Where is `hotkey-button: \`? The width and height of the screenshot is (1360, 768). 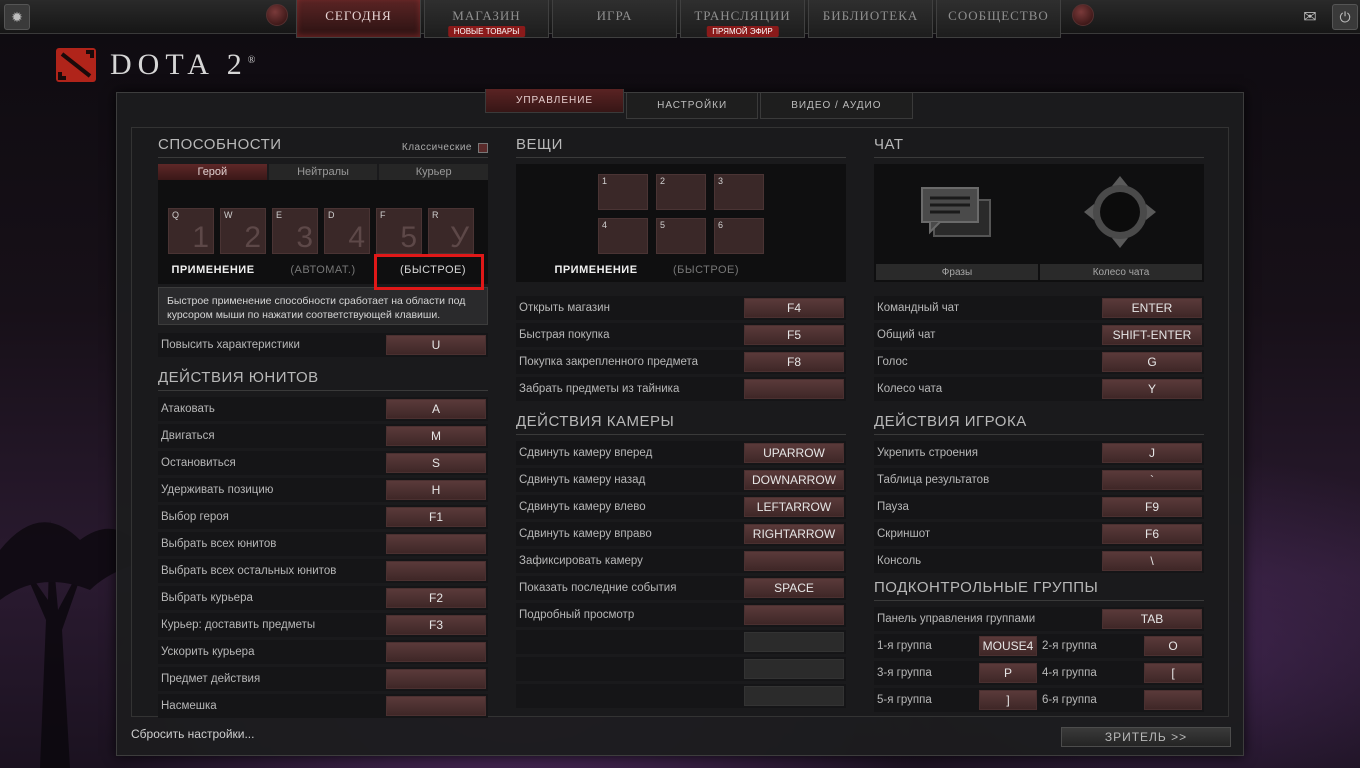 hotkey-button: \ is located at coordinates (1152, 561).